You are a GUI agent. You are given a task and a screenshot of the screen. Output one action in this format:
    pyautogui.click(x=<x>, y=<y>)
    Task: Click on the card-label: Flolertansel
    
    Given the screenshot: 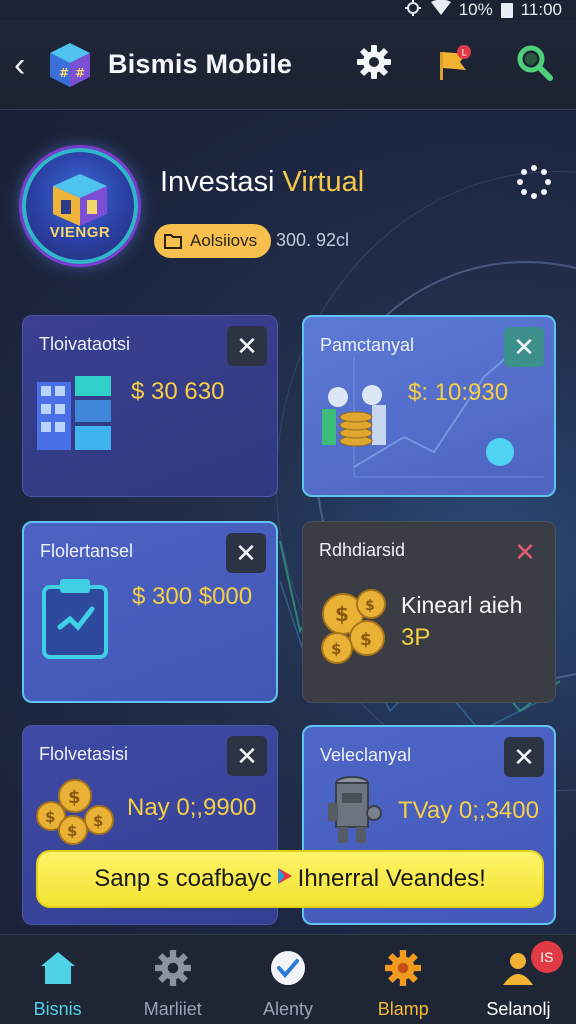 What is the action you would take?
    pyautogui.click(x=87, y=551)
    